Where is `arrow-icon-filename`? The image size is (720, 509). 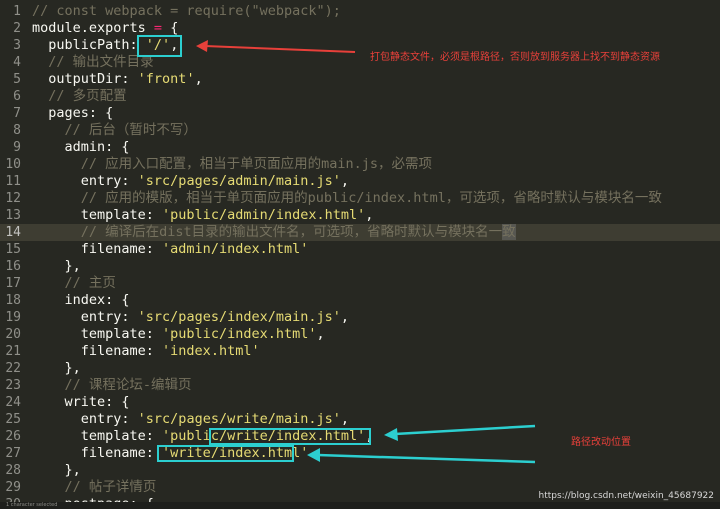 arrow-icon-filename is located at coordinates (421, 456).